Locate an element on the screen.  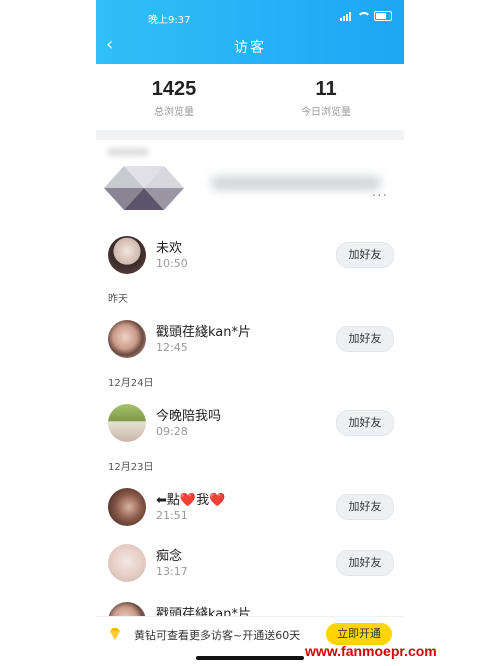
visitor-name: 今晚陪我吗 is located at coordinates (189, 416).